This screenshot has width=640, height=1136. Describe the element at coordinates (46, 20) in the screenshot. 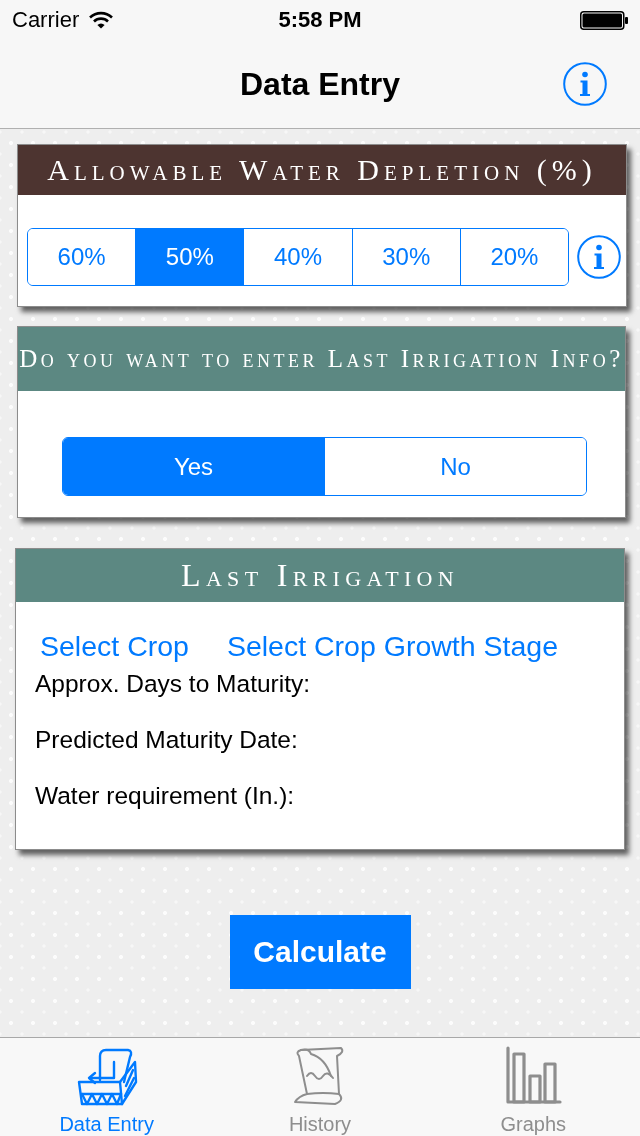

I see `carrier-label: Carrier` at that location.